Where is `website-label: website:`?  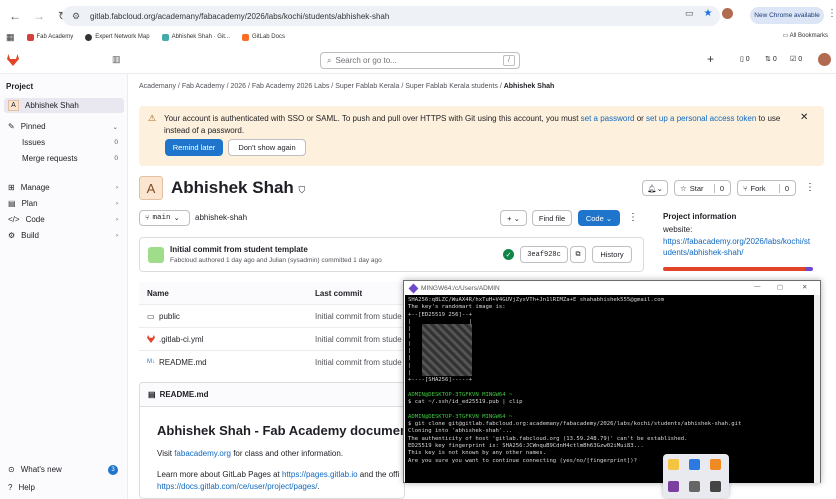
website-label: website: is located at coordinates (678, 229).